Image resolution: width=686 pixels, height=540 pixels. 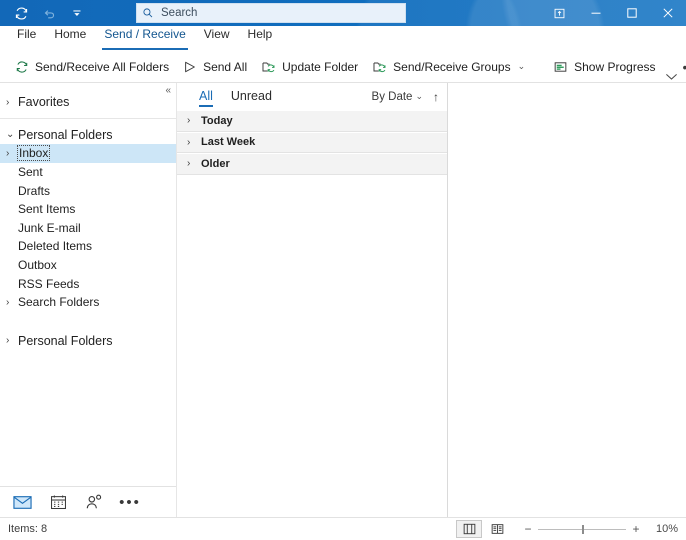 I want to click on filter-unread: Unread, so click(x=251, y=97).